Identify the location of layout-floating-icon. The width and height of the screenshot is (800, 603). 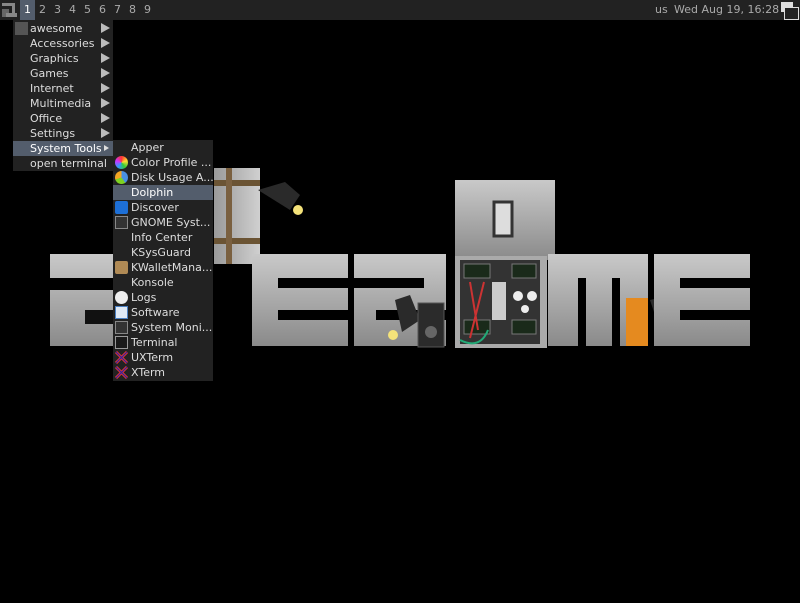
(789, 10).